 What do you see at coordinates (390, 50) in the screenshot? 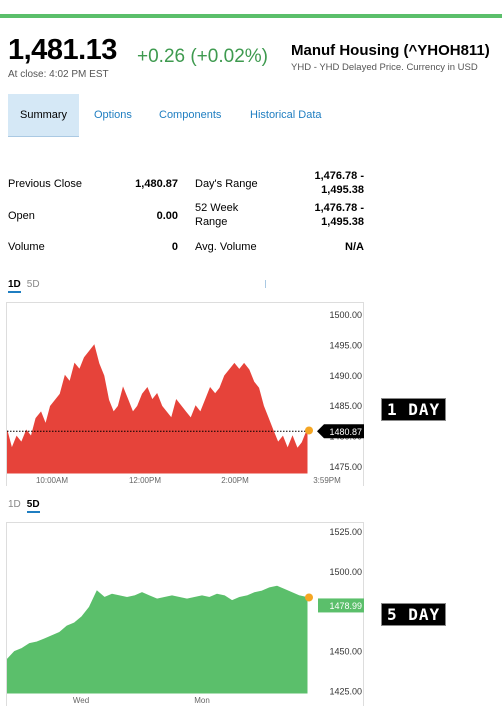
I see `index-name: Manuf Housing (^YHOH811)` at bounding box center [390, 50].